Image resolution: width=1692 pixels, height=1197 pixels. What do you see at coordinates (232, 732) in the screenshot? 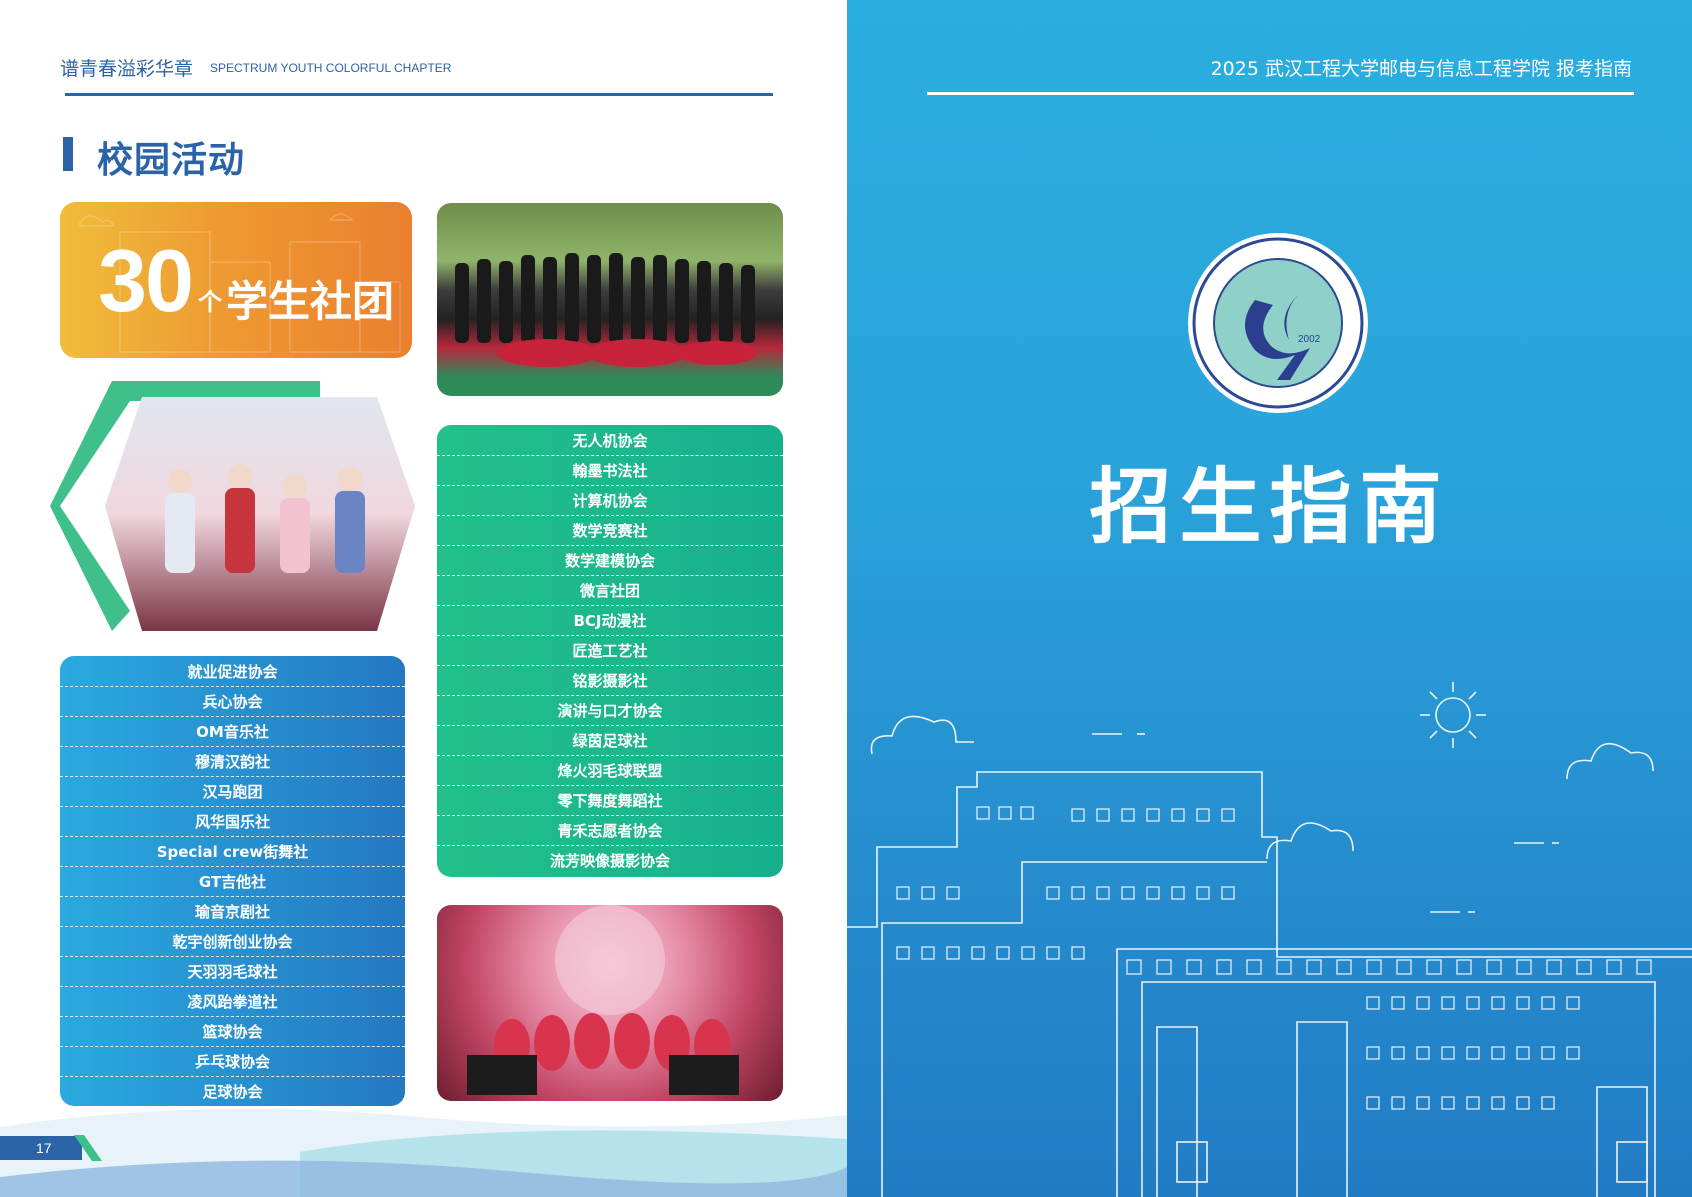
I see `list-item: OM音乐社` at bounding box center [232, 732].